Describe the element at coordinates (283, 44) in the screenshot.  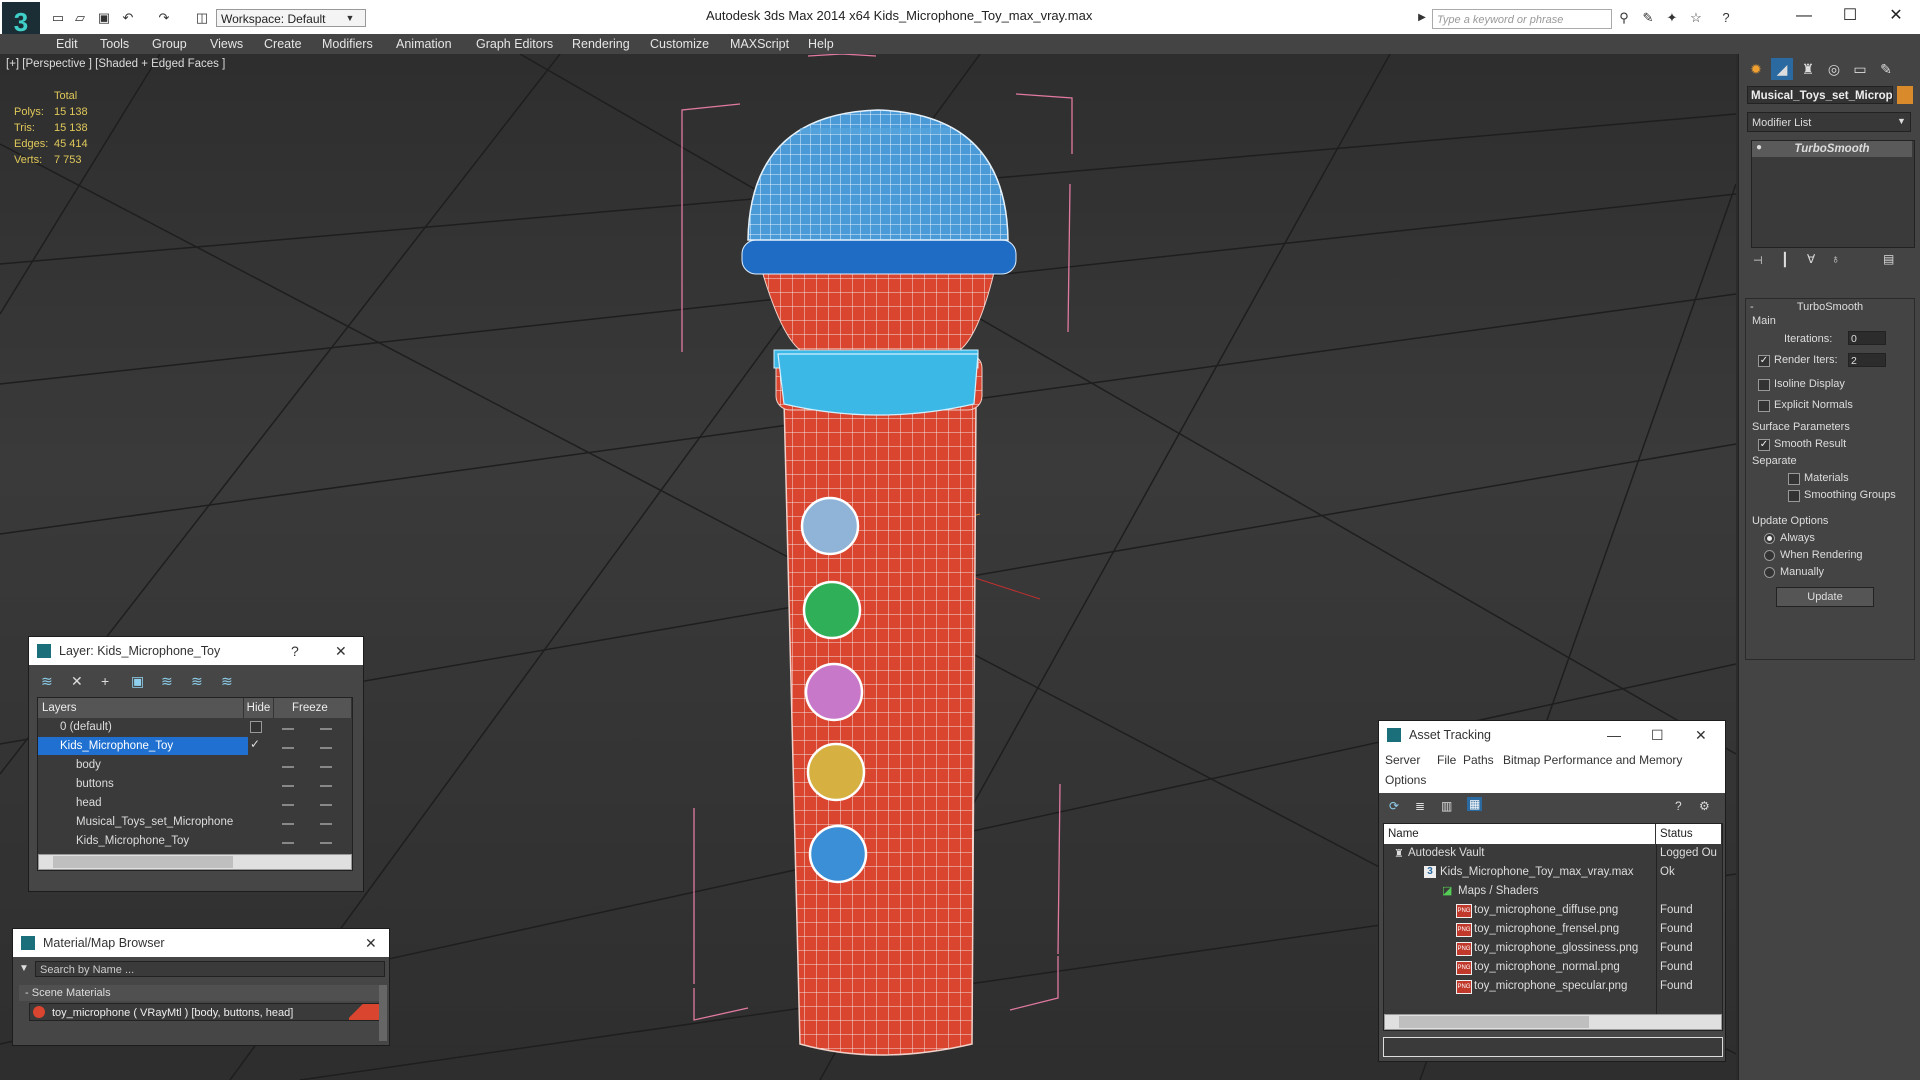
I see `menu-create: Create` at that location.